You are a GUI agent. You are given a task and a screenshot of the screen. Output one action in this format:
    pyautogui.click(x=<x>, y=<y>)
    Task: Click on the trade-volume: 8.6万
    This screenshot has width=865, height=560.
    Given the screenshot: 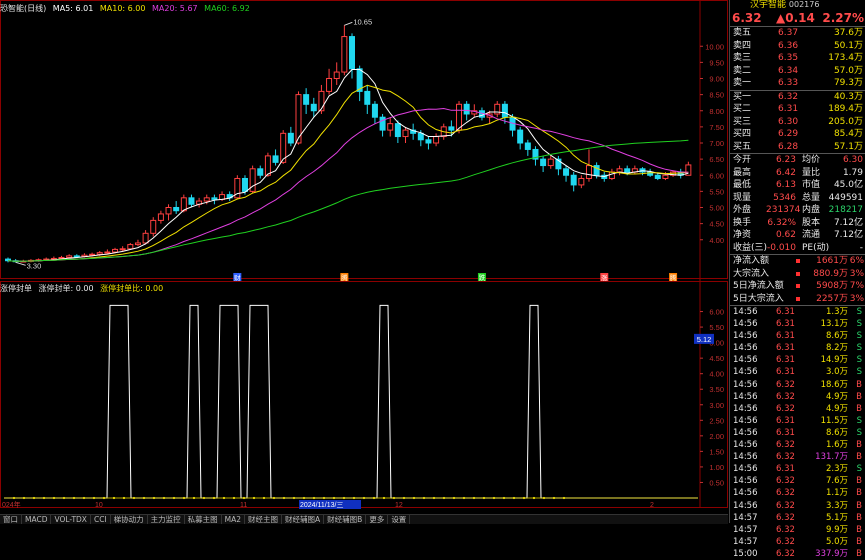 What is the action you would take?
    pyautogui.click(x=836, y=336)
    